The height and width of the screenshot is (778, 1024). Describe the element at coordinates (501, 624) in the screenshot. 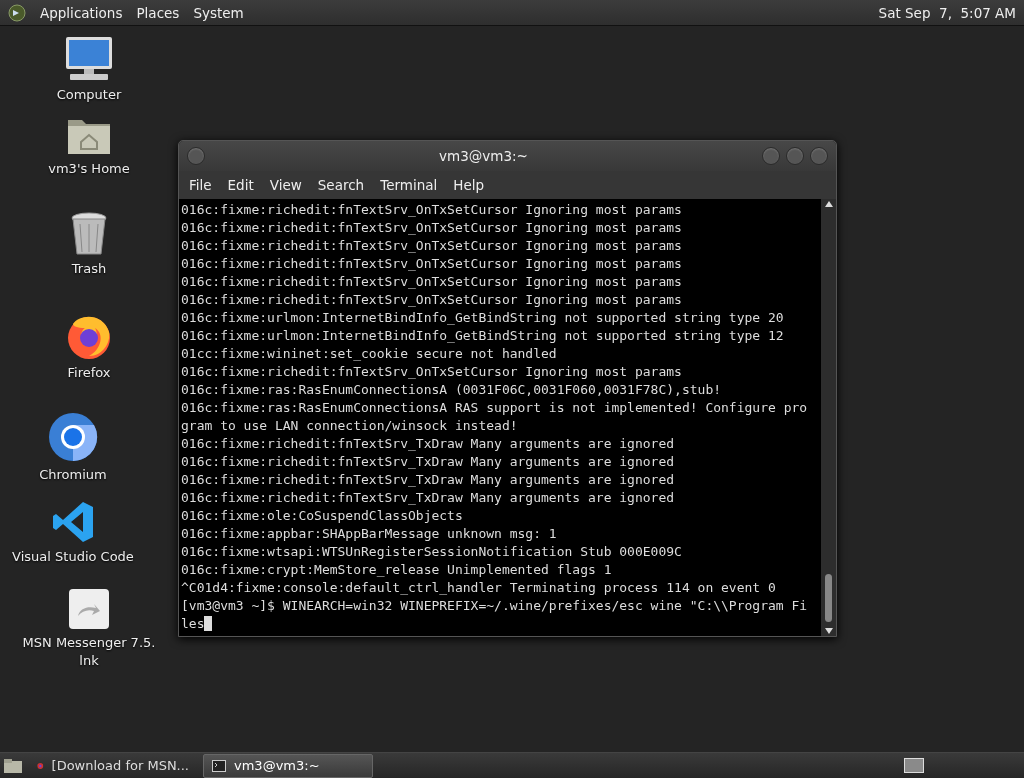

I see `terminal-line: les` at that location.